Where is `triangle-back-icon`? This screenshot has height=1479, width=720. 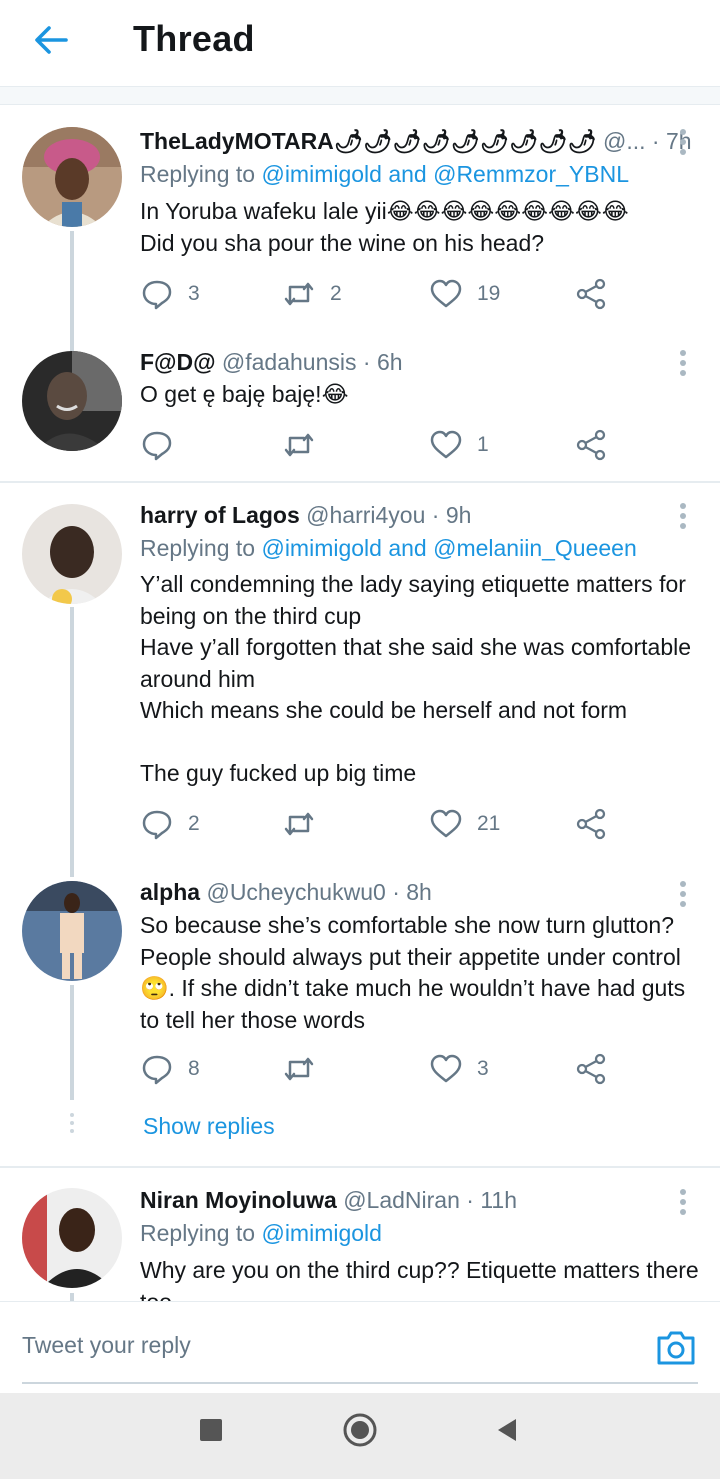 triangle-back-icon is located at coordinates (507, 1430).